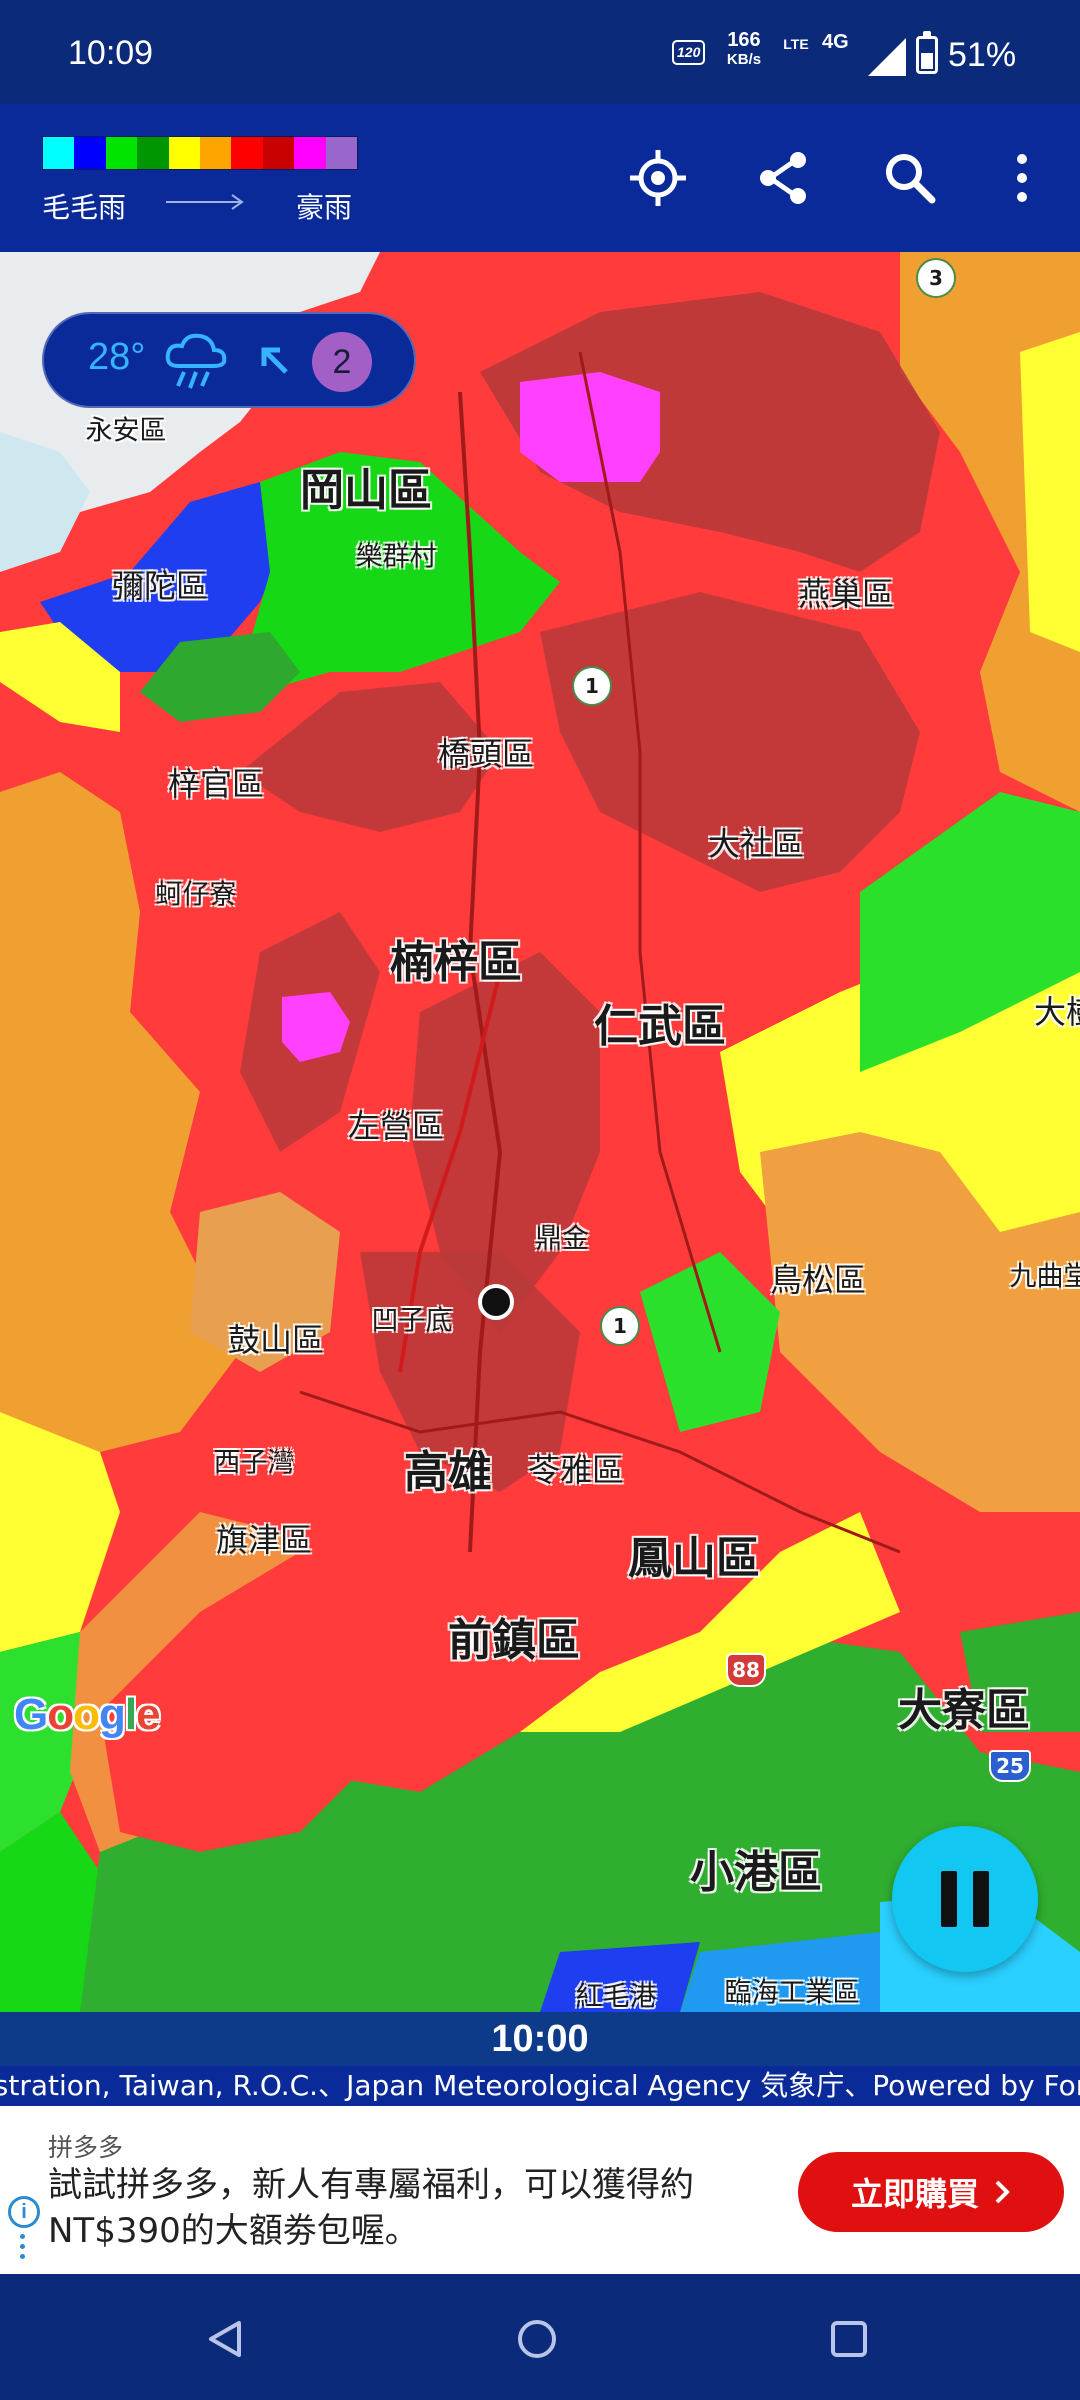 This screenshot has height=2400, width=1080. Describe the element at coordinates (448, 1472) in the screenshot. I see `place-label: 高雄` at that location.